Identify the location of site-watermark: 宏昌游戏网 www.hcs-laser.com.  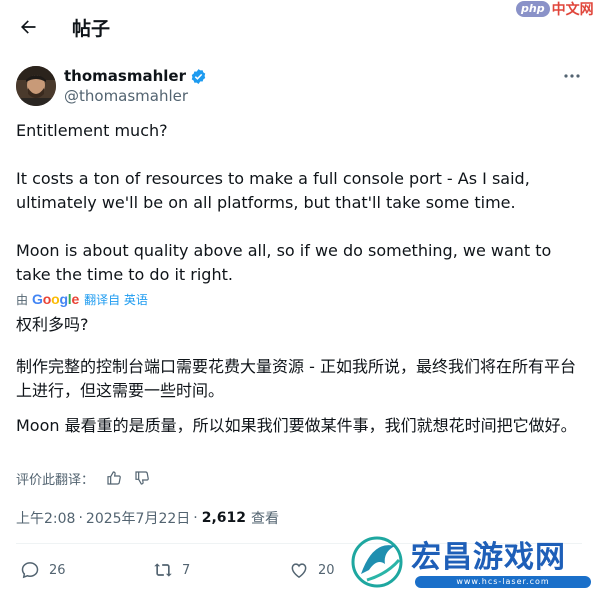
(471, 561).